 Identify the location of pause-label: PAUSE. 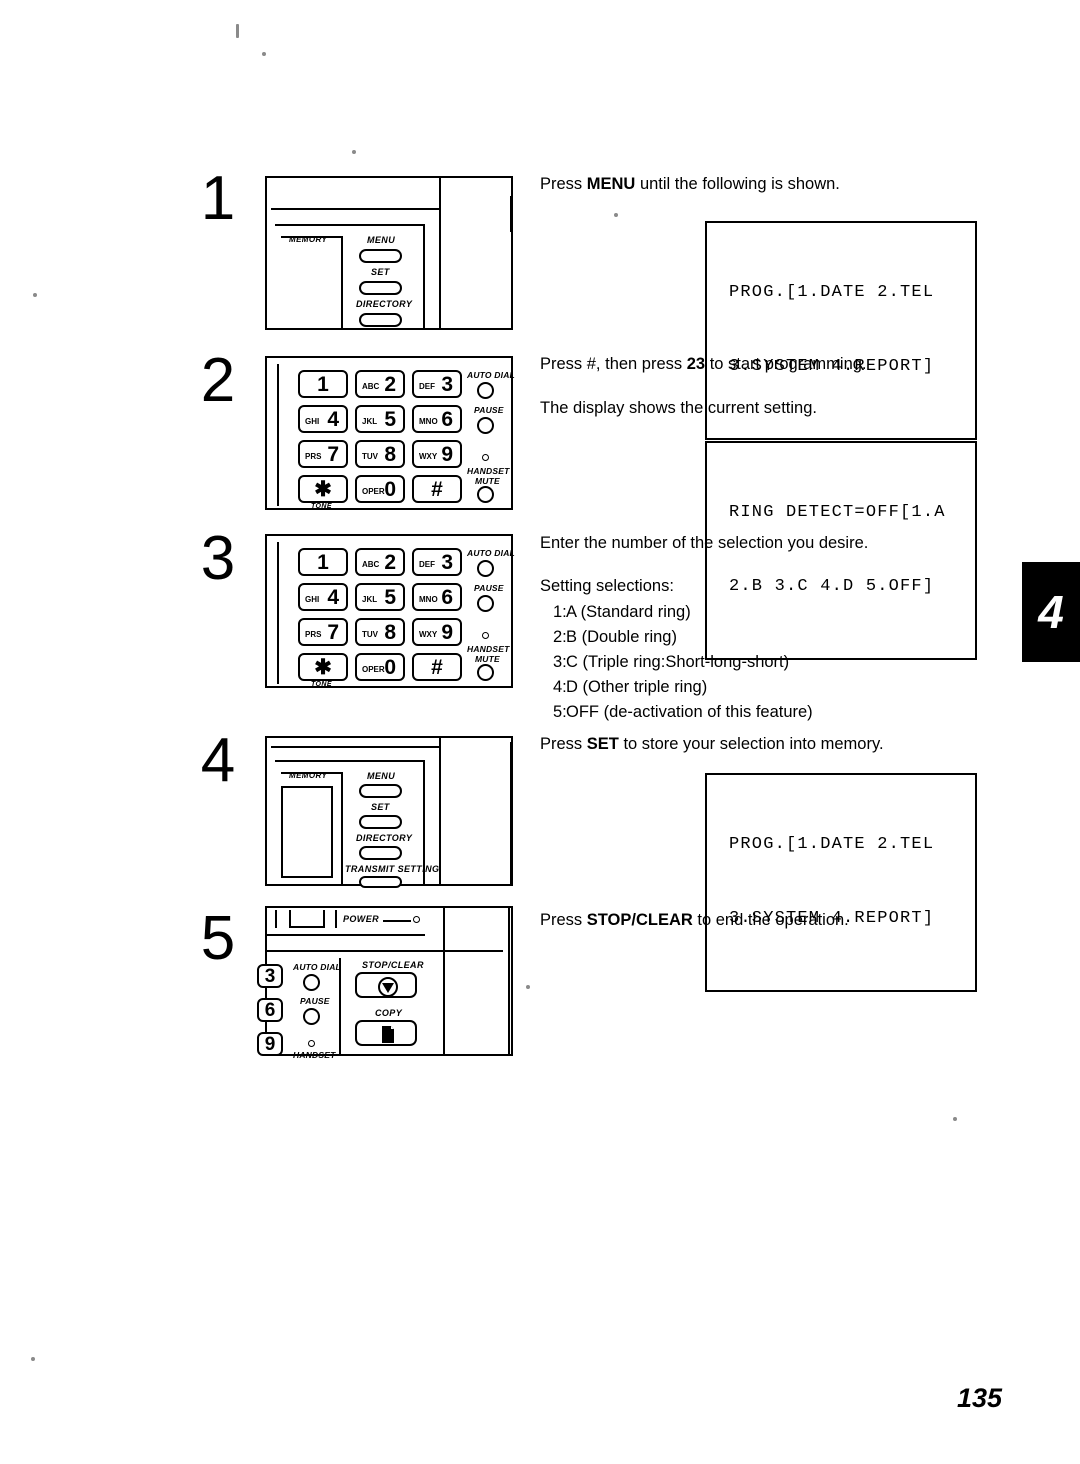
(489, 588).